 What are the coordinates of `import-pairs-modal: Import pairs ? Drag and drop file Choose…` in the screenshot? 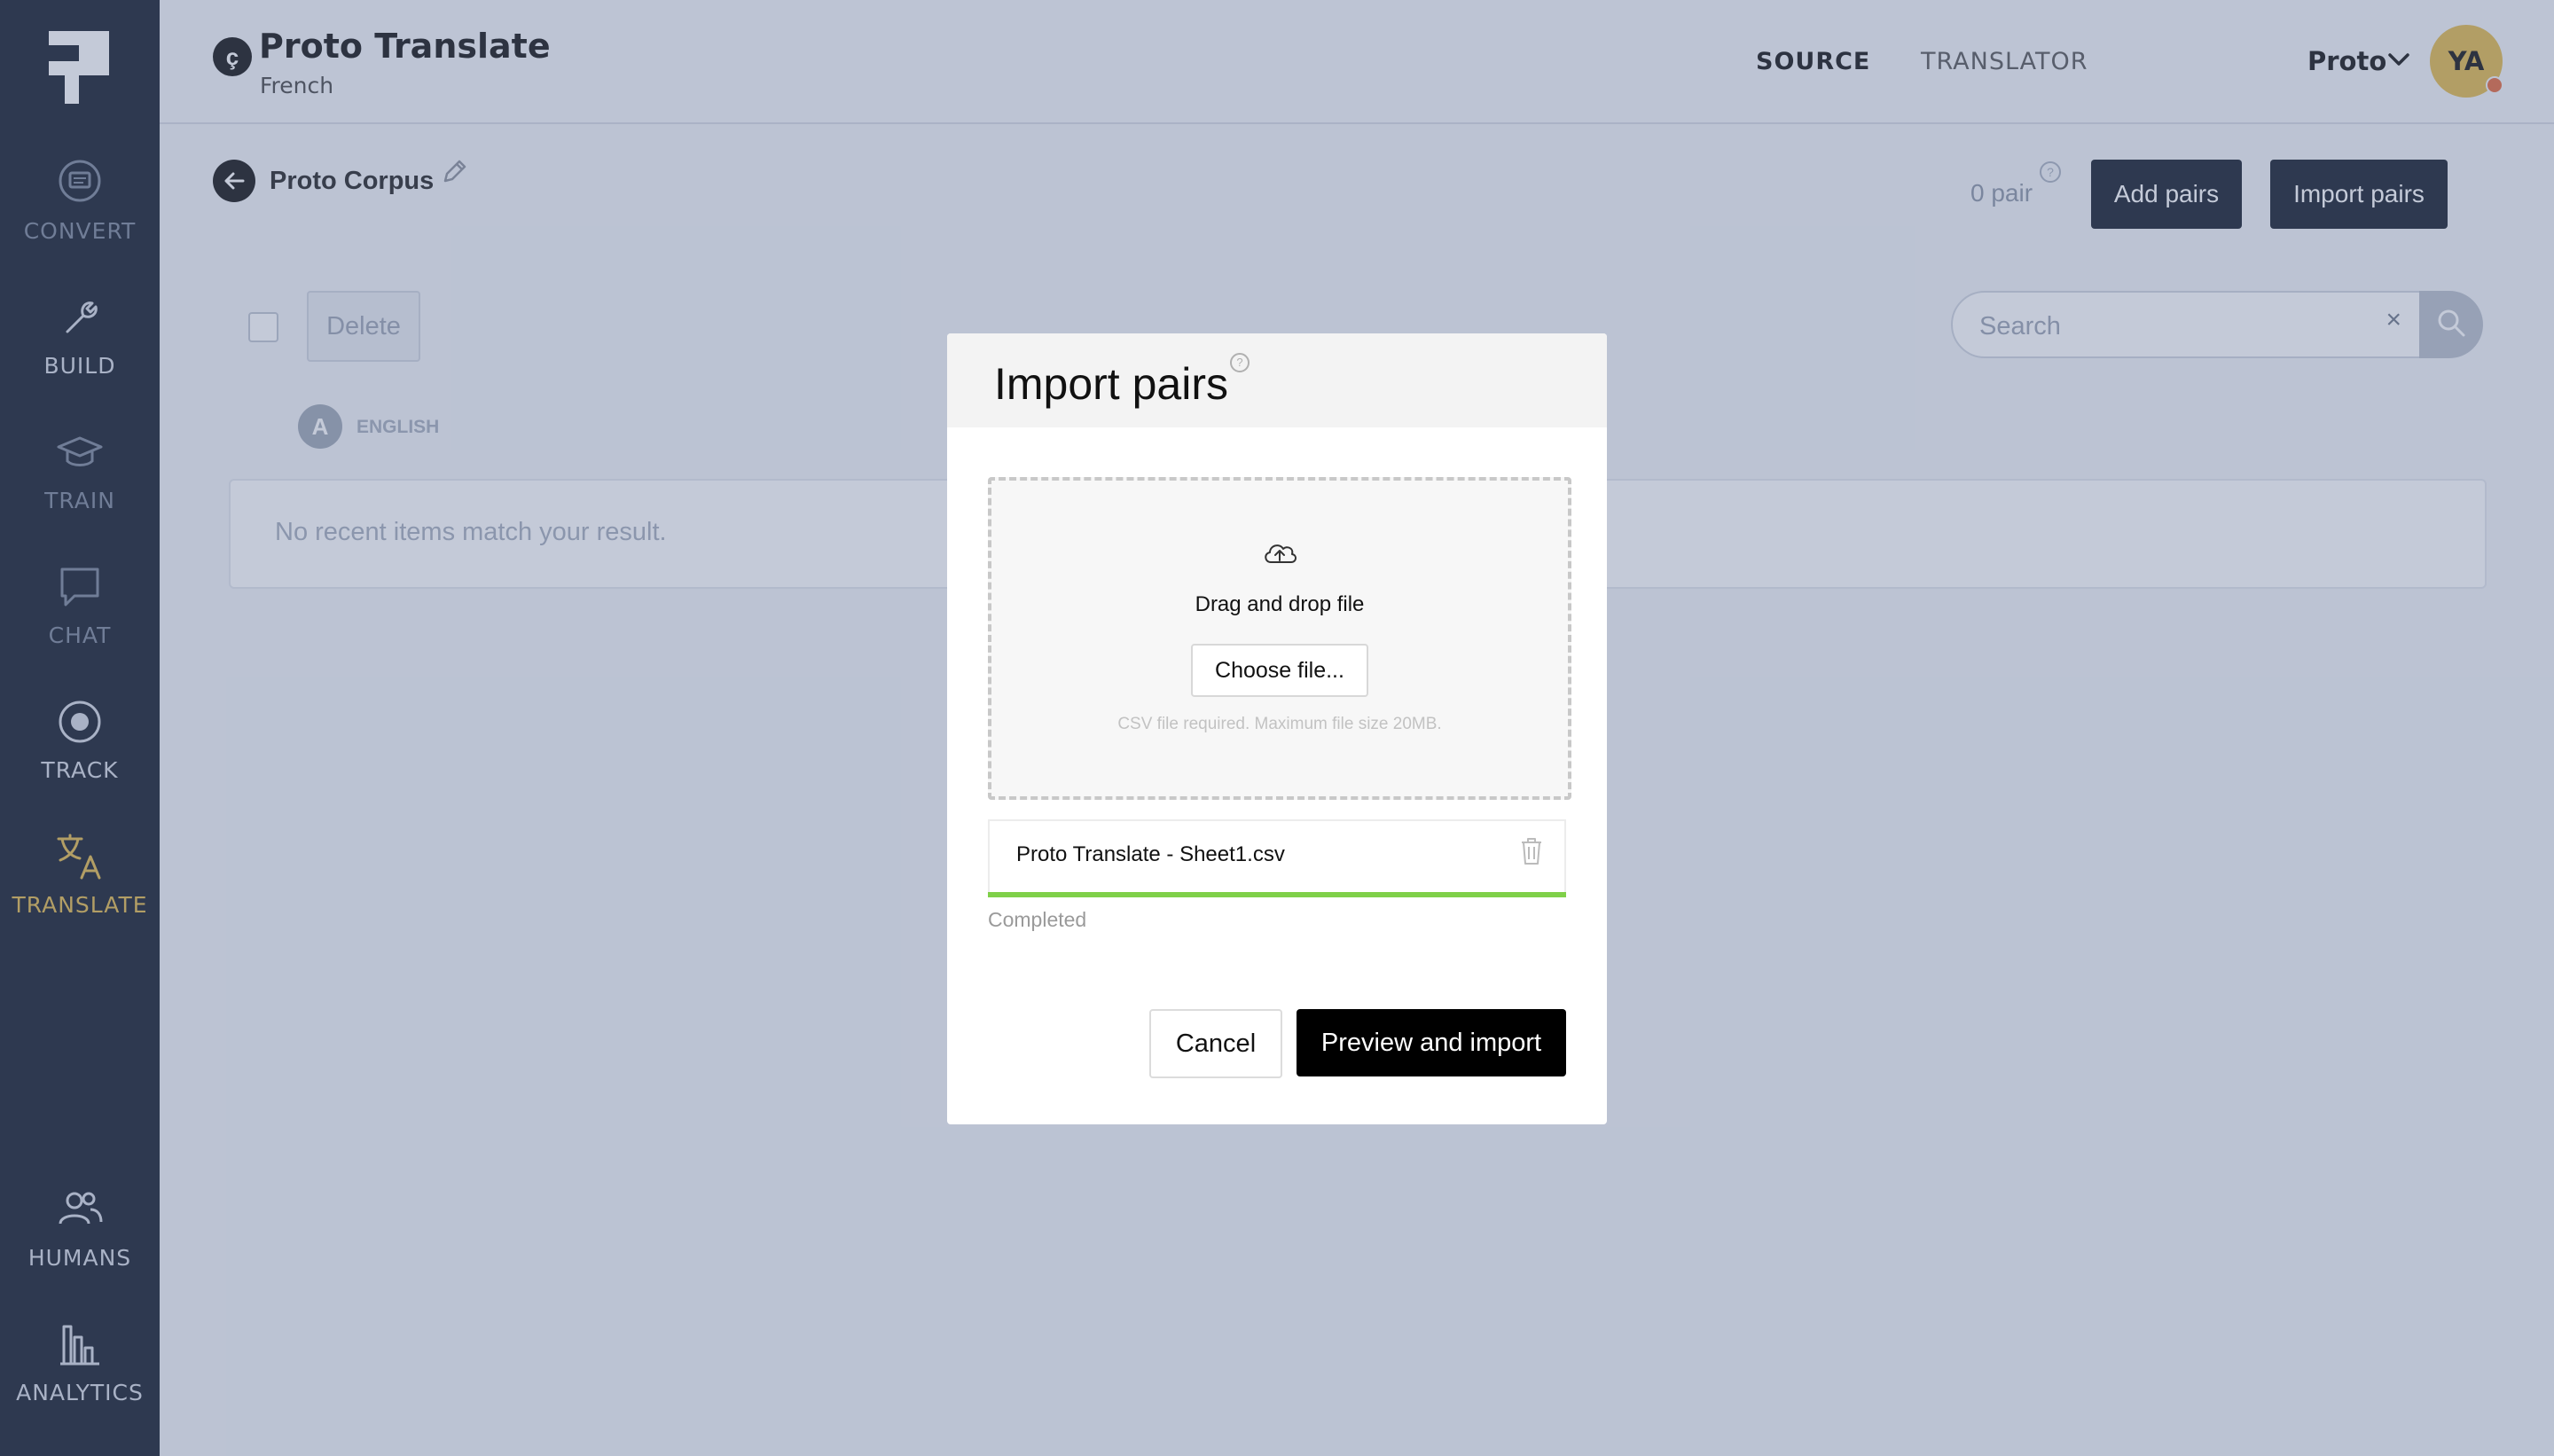 It's located at (1277, 728).